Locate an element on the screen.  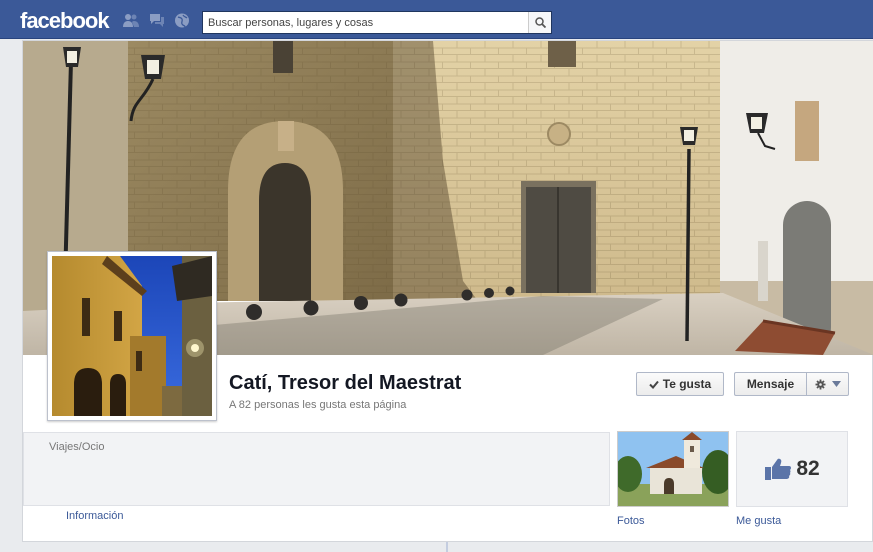
page-title: Catí, Tresor del Maestrat is located at coordinates (345, 383).